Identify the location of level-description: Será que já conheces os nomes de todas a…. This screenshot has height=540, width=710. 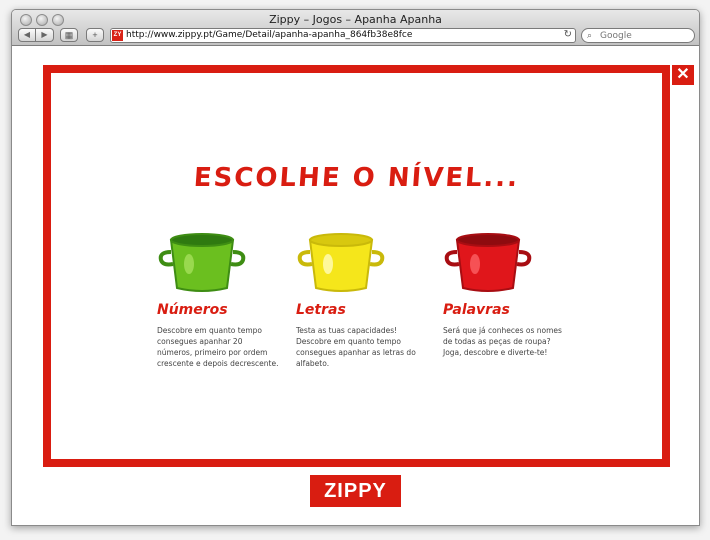
(502, 341).